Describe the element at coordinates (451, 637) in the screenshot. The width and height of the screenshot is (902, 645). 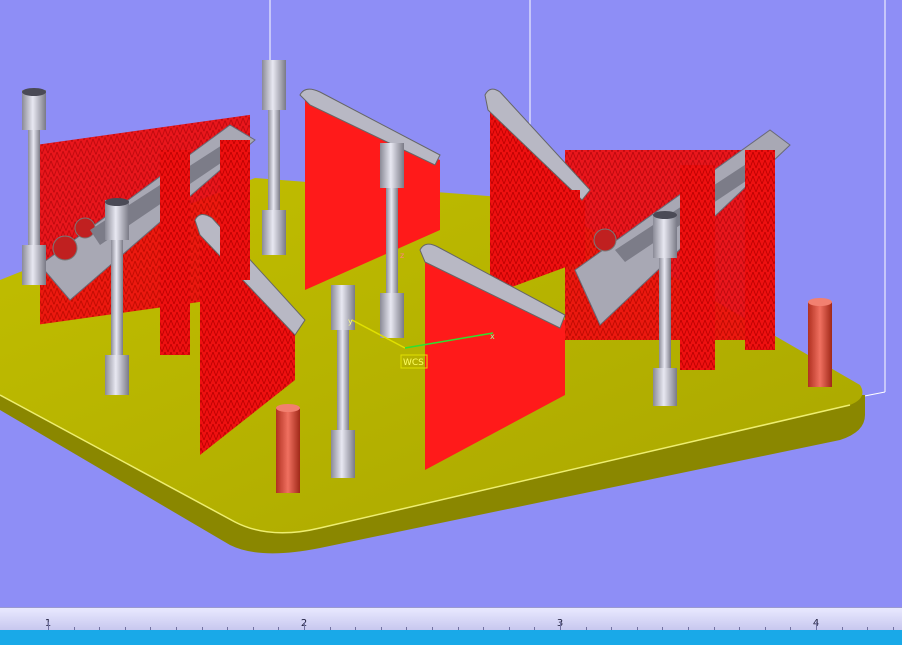
I see `status-bar` at that location.